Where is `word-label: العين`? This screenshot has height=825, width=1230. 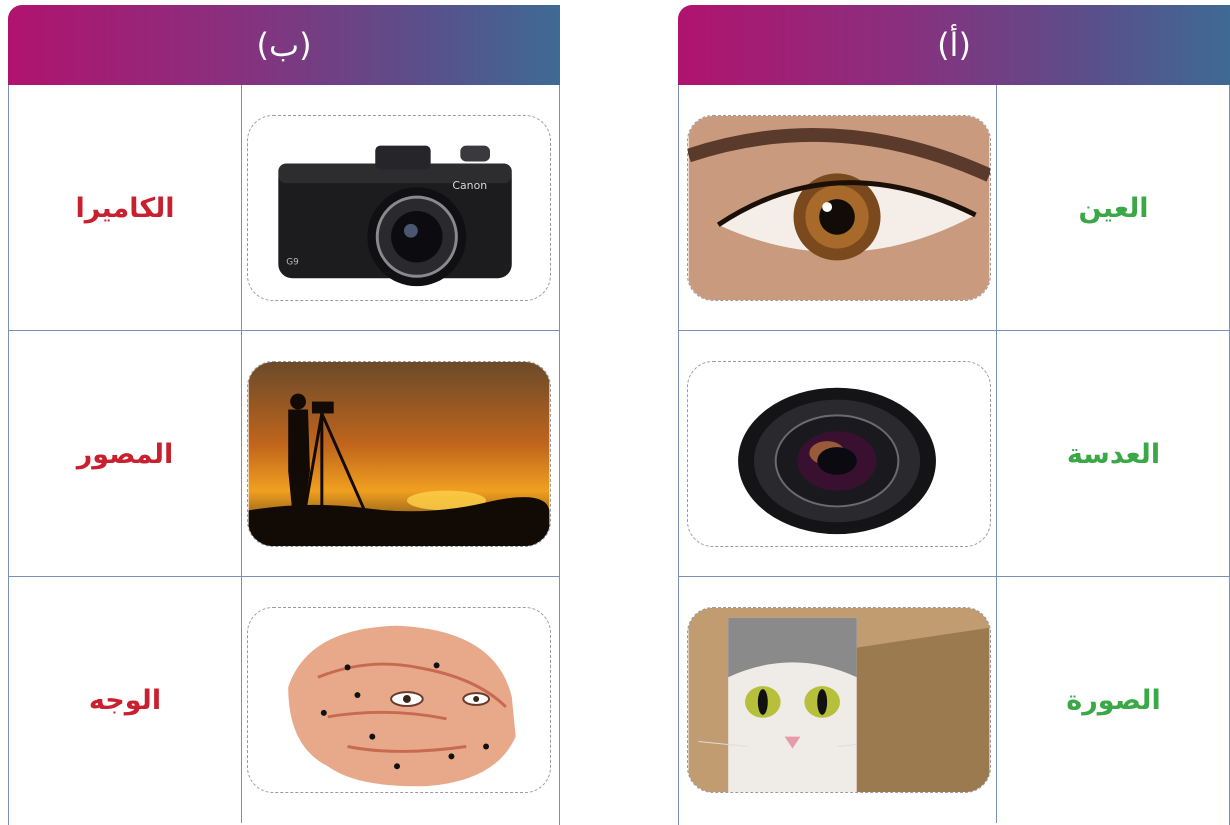 word-label: العين is located at coordinates (1113, 208).